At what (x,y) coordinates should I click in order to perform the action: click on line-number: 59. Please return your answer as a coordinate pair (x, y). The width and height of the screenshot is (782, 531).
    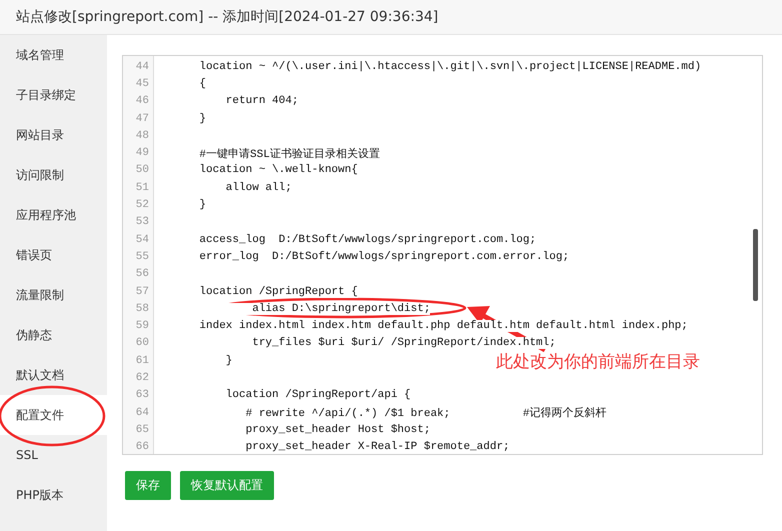
    Looking at the image, I should click on (141, 326).